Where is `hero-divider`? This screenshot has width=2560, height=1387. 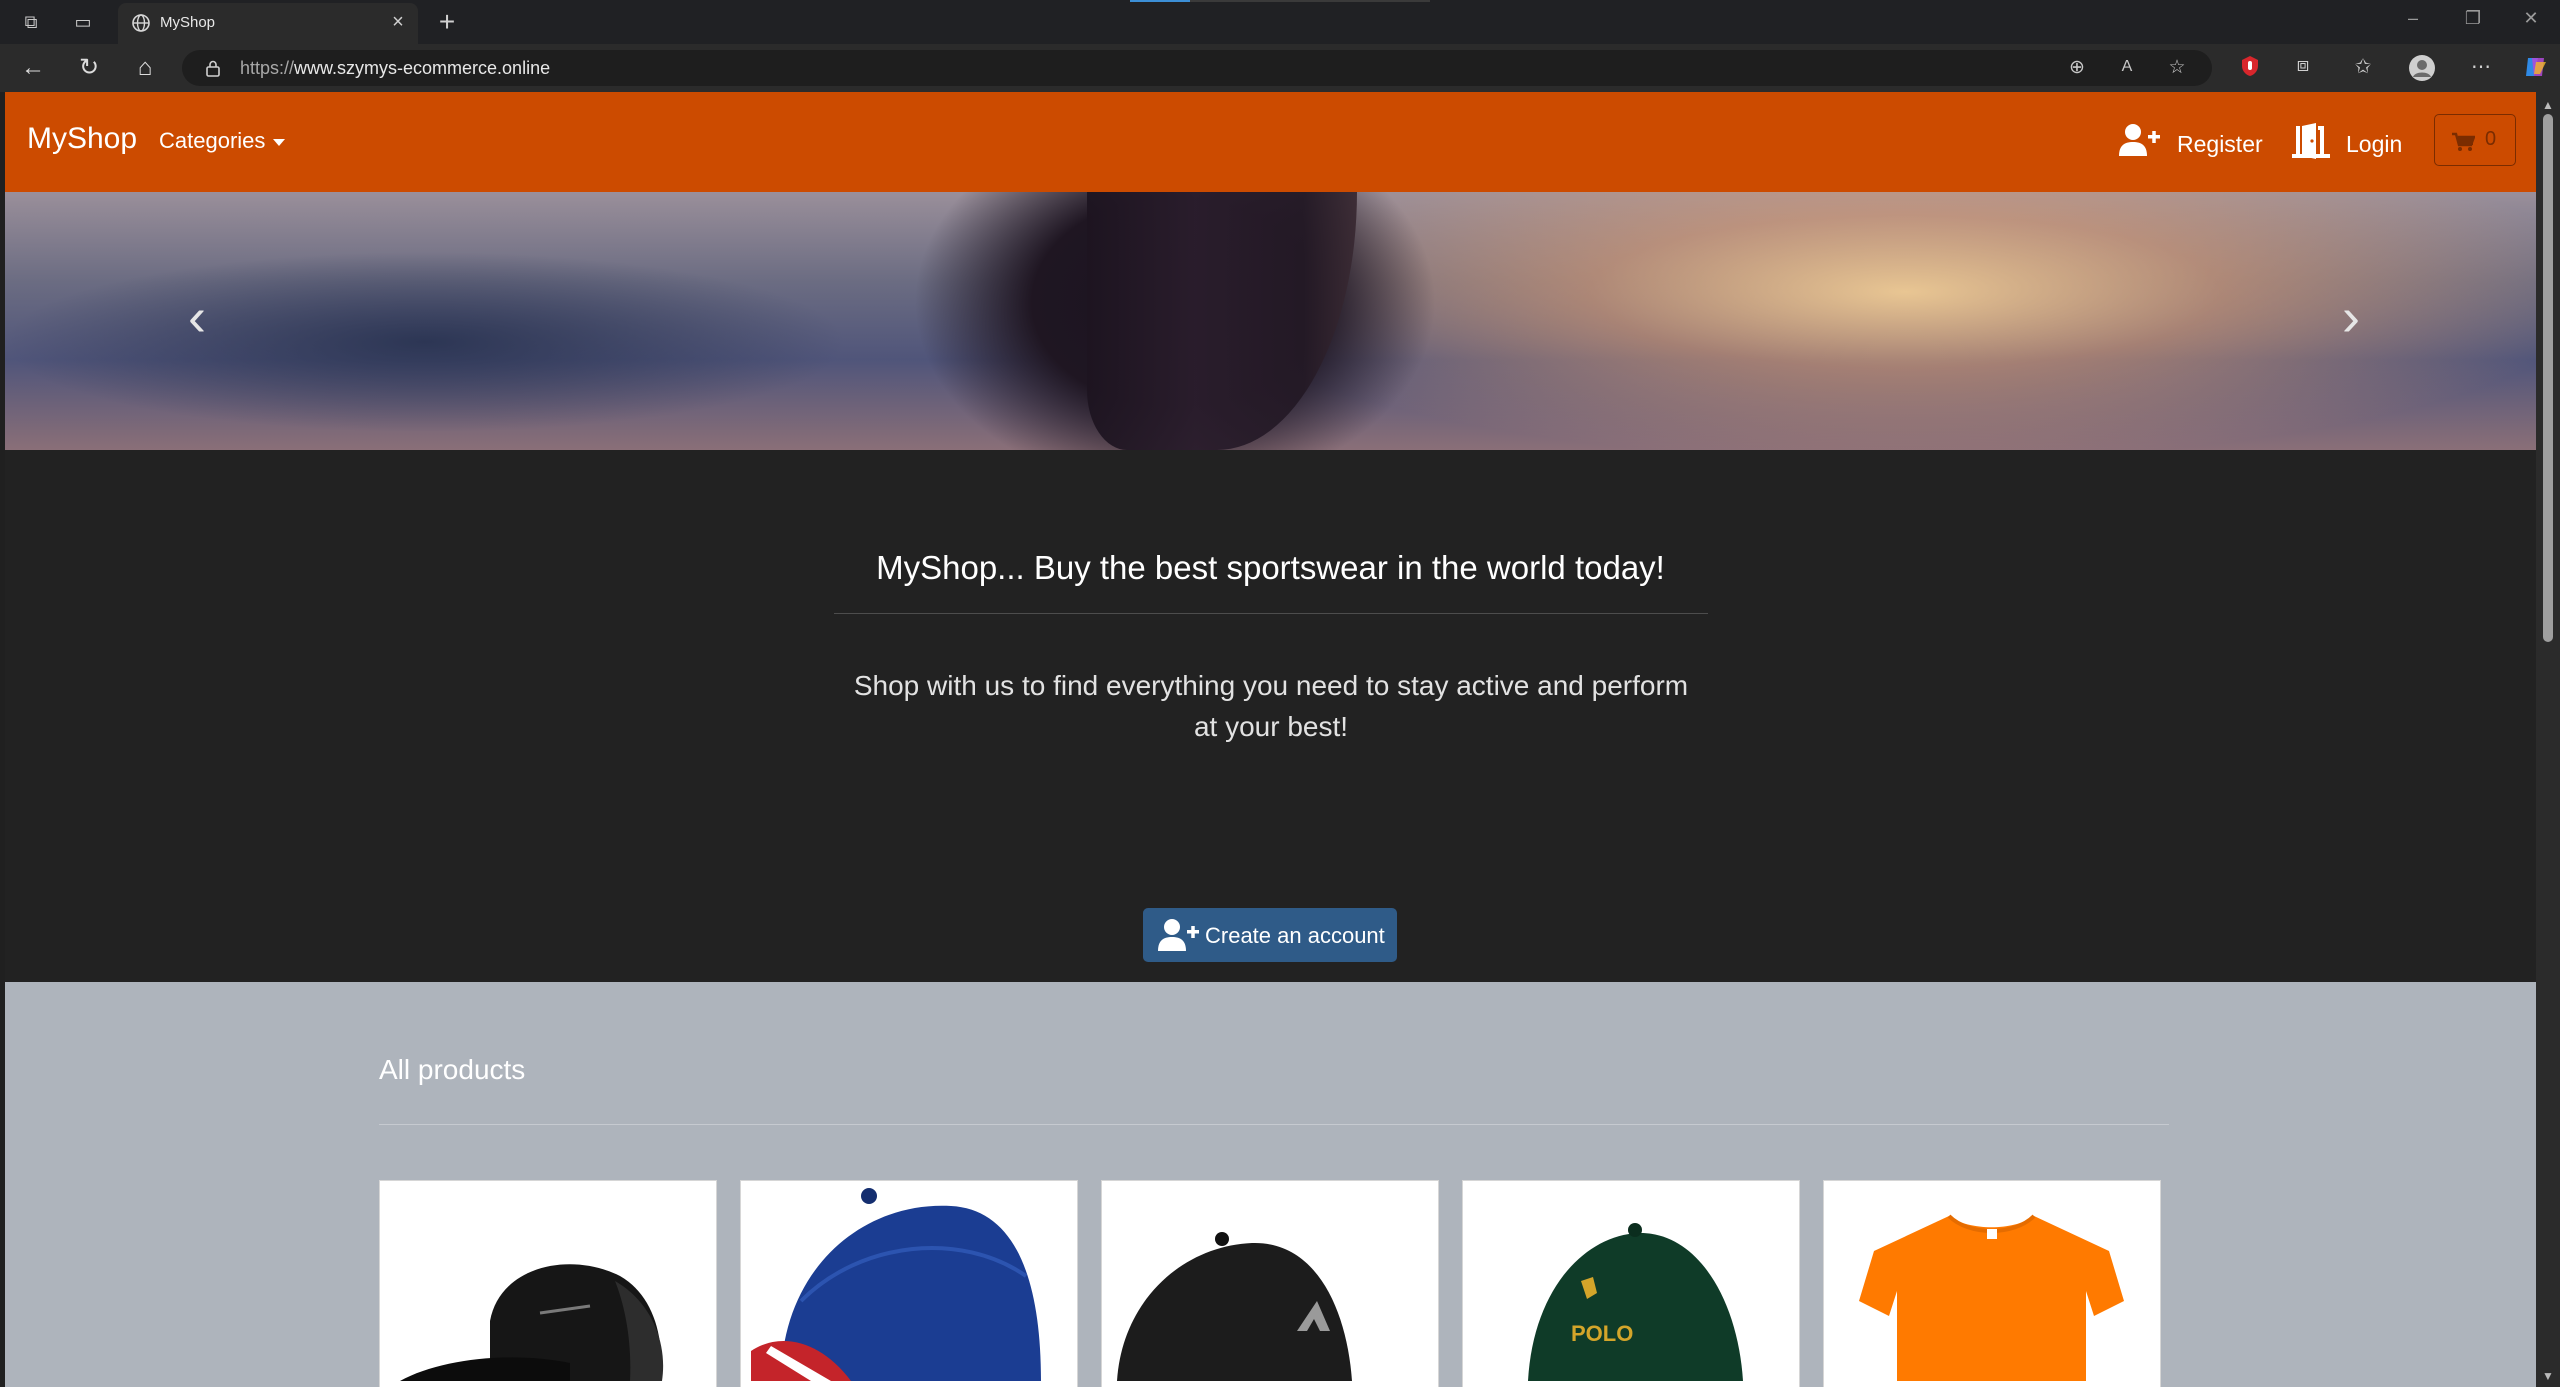
hero-divider is located at coordinates (1271, 613).